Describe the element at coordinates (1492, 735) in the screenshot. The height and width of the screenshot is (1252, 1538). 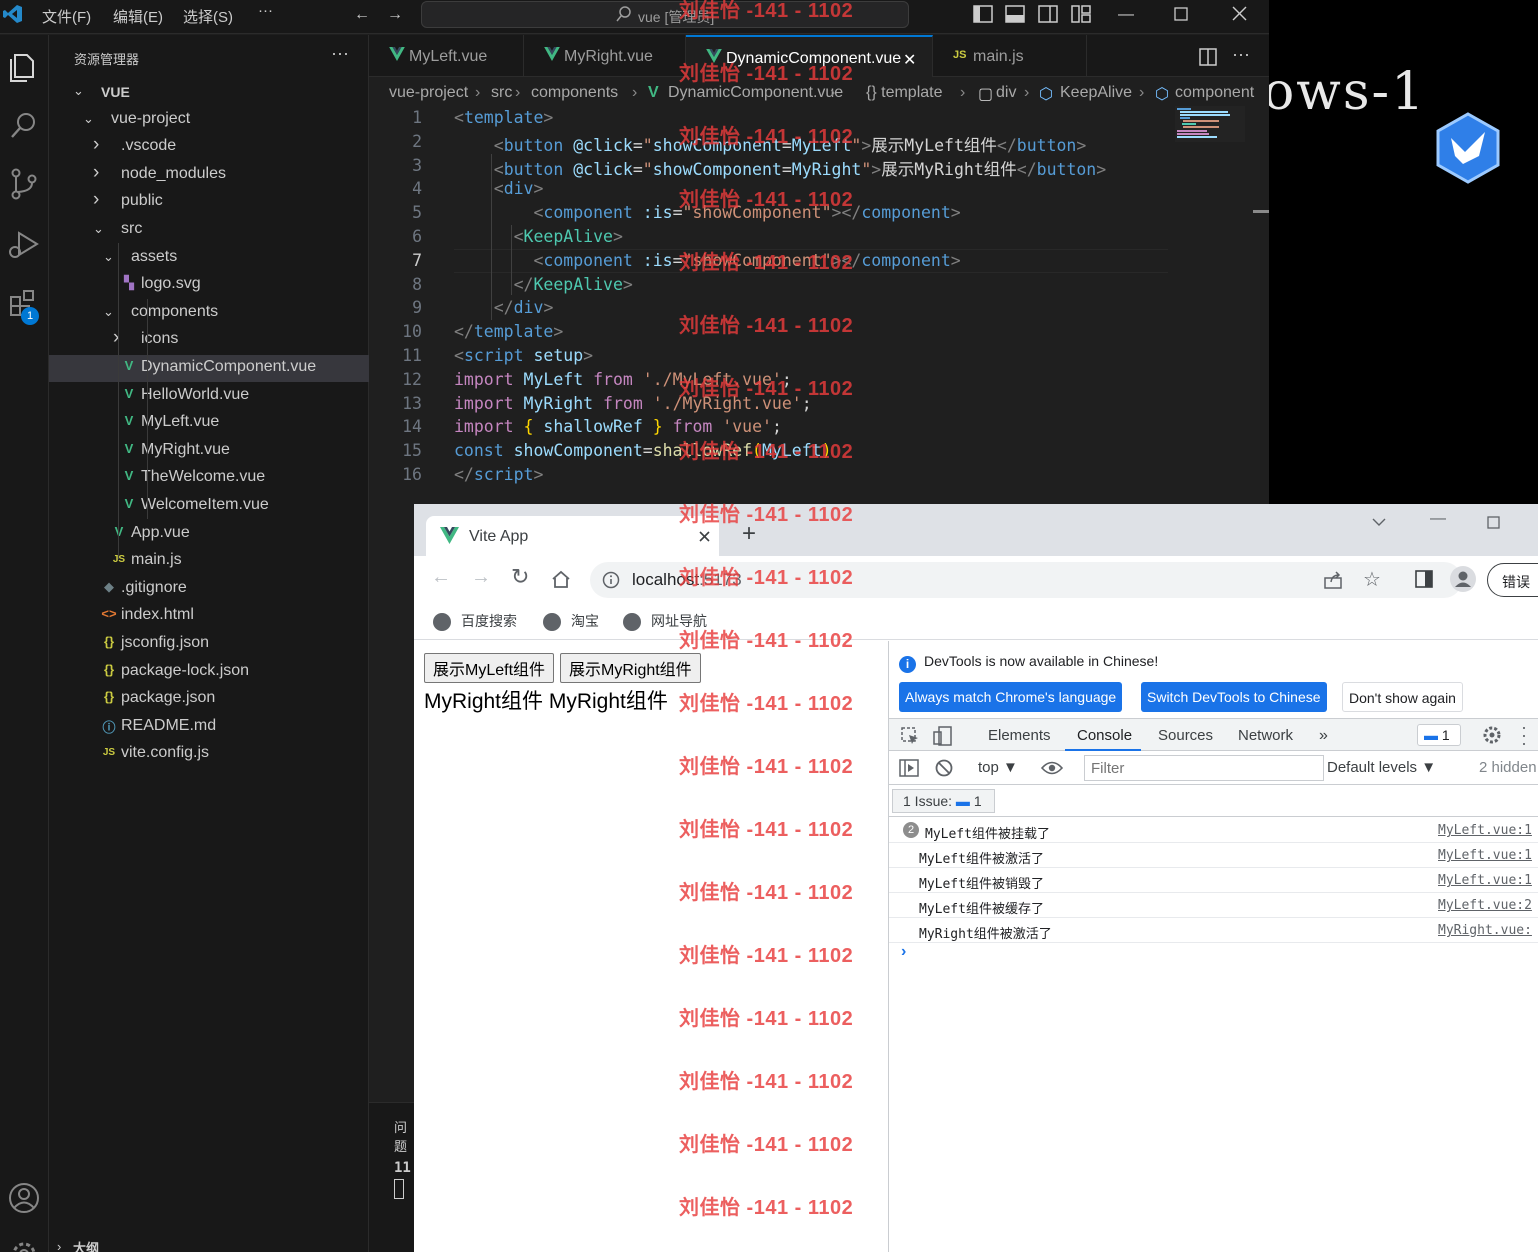
I see `settings-gear-icon` at that location.